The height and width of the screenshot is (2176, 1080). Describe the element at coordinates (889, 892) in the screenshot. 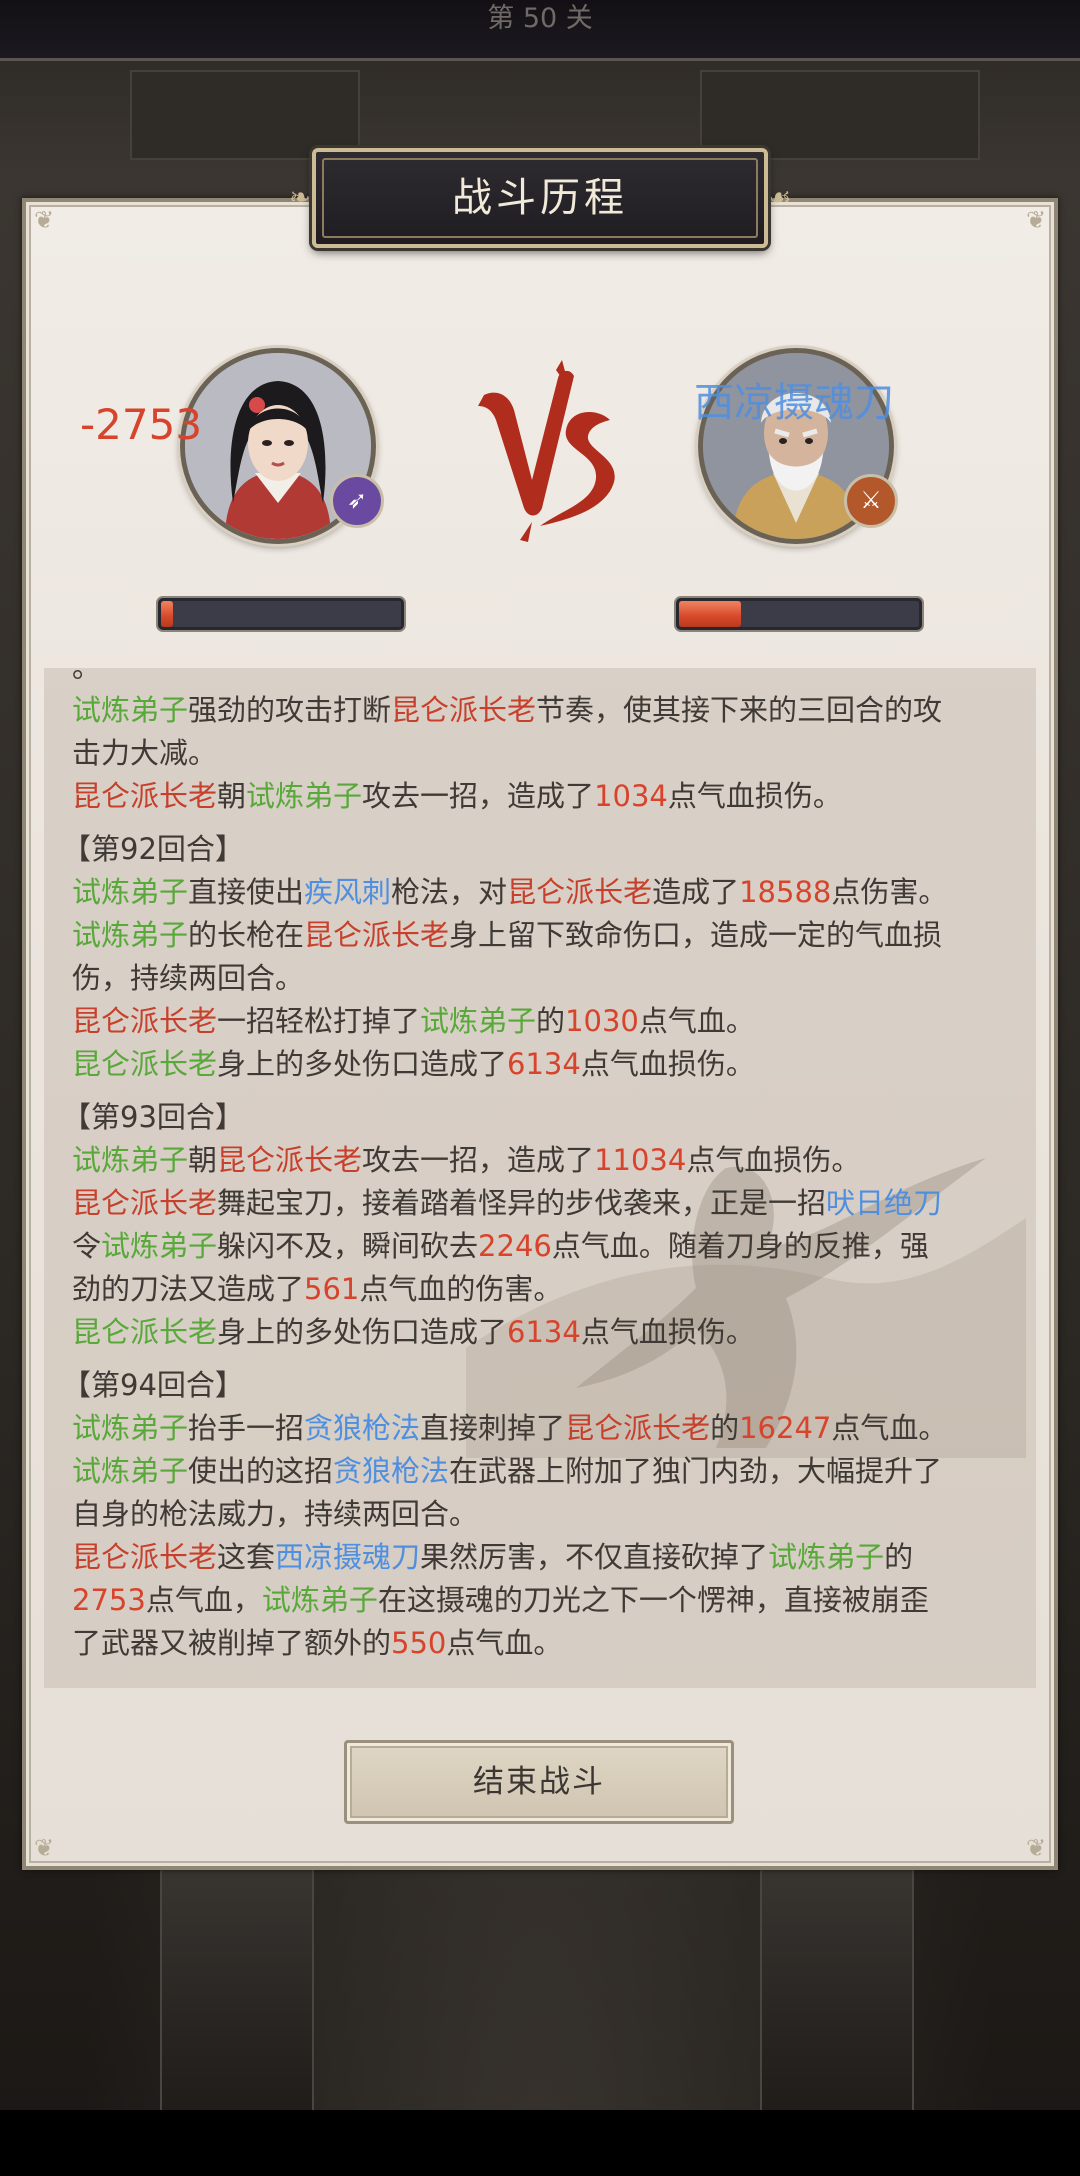

I see `log-text: 点伤害。` at that location.